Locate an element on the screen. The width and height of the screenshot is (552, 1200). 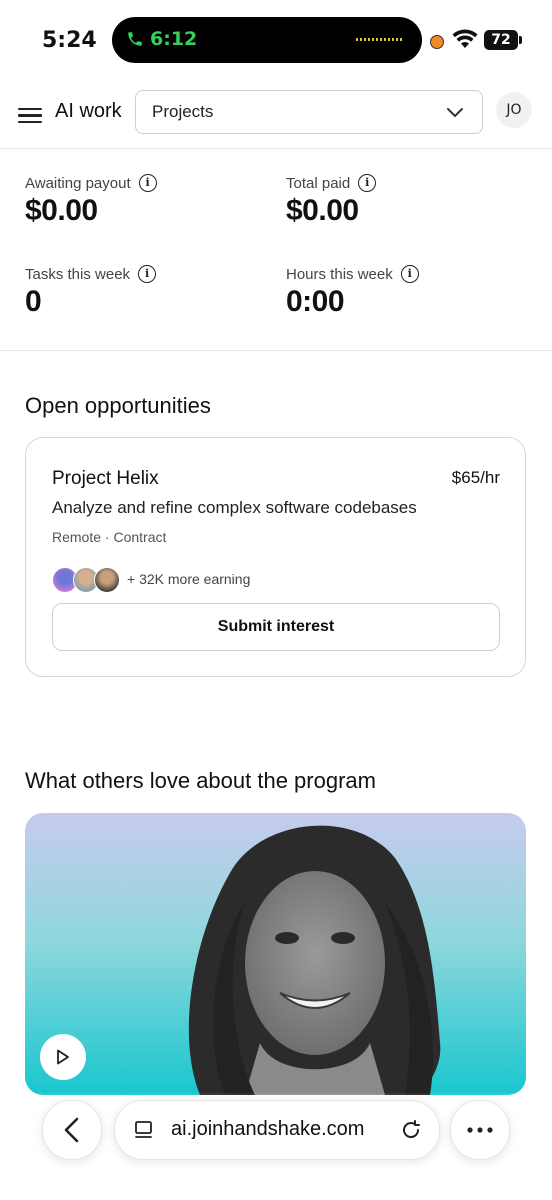
active-call: 6:12 is located at coordinates (161, 39).